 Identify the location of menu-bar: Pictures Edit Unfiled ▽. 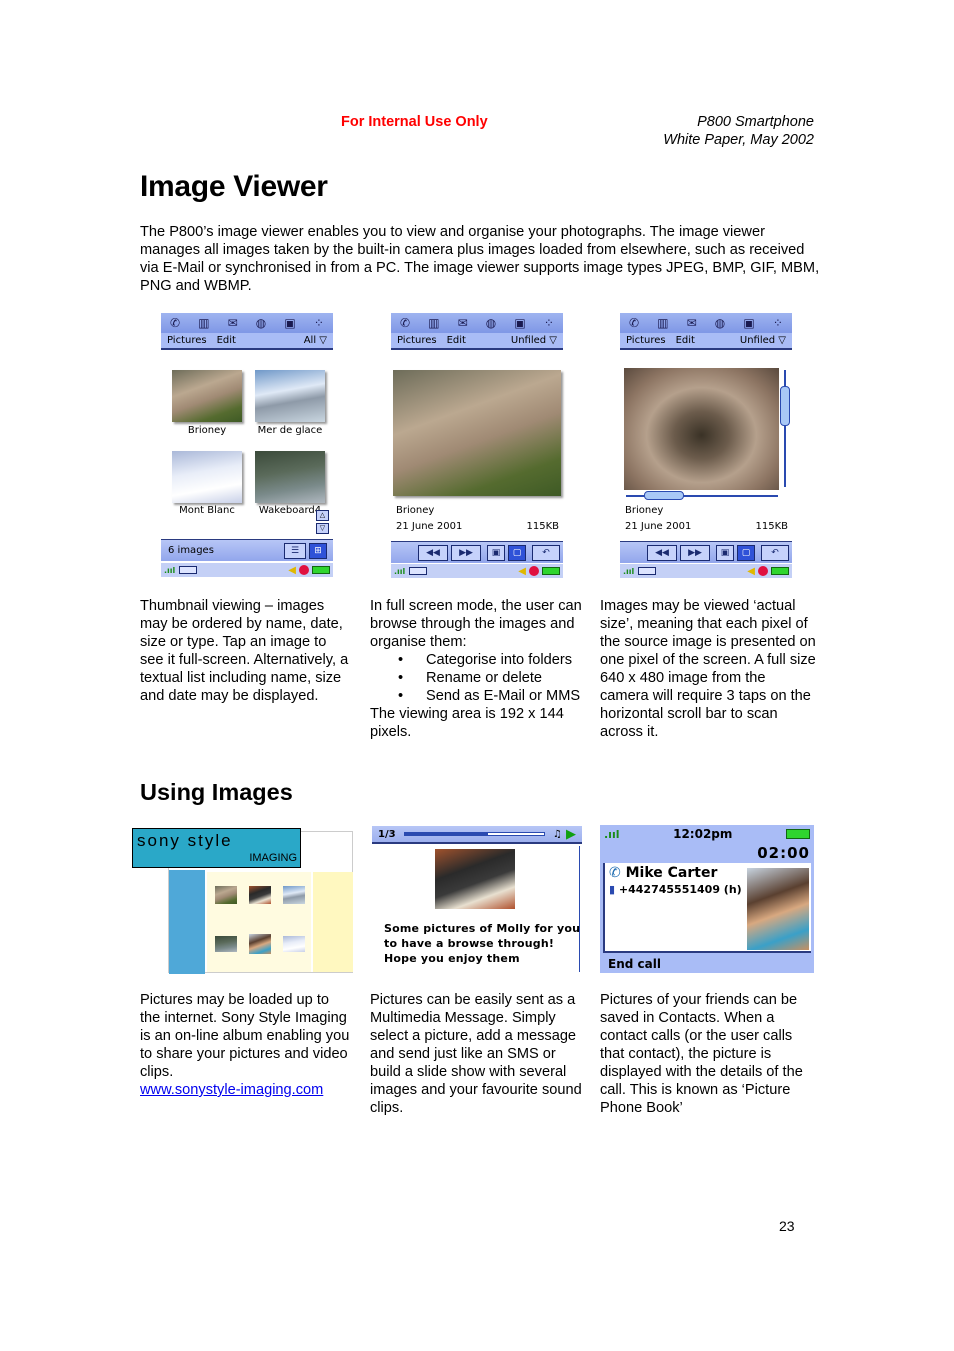
(706, 341).